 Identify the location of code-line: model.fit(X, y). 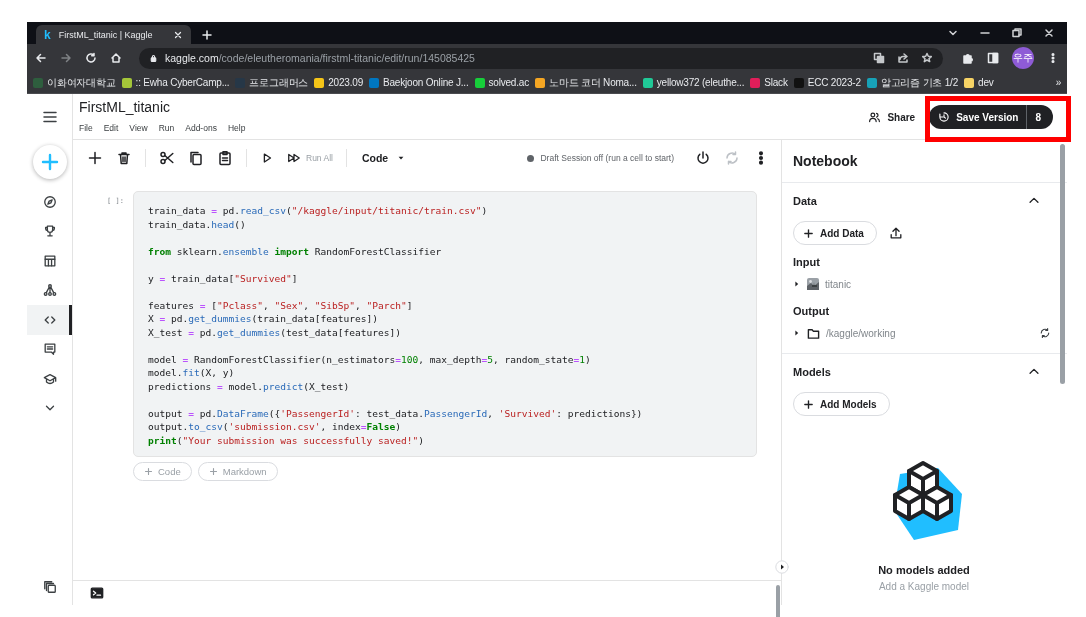
(192, 373).